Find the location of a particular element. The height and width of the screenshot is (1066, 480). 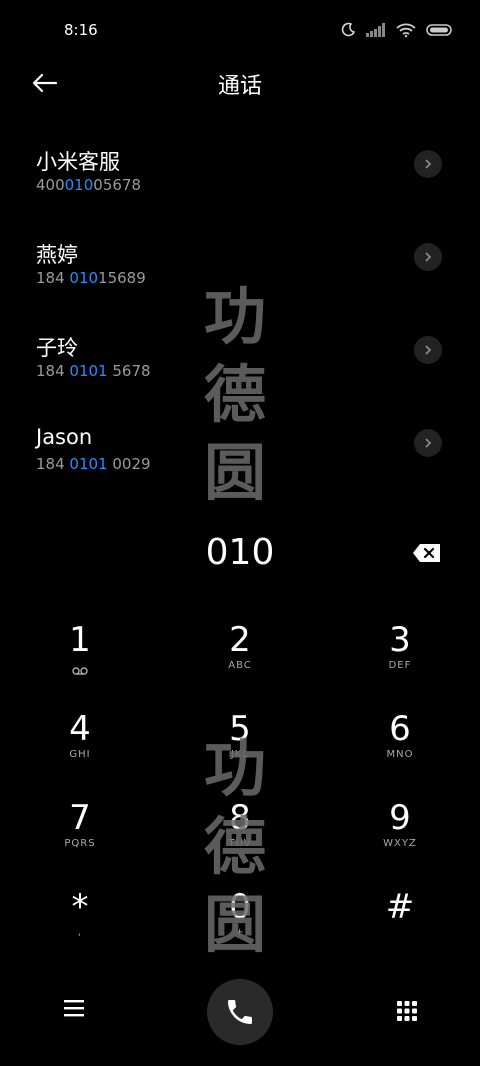

call-button is located at coordinates (240, 1012).